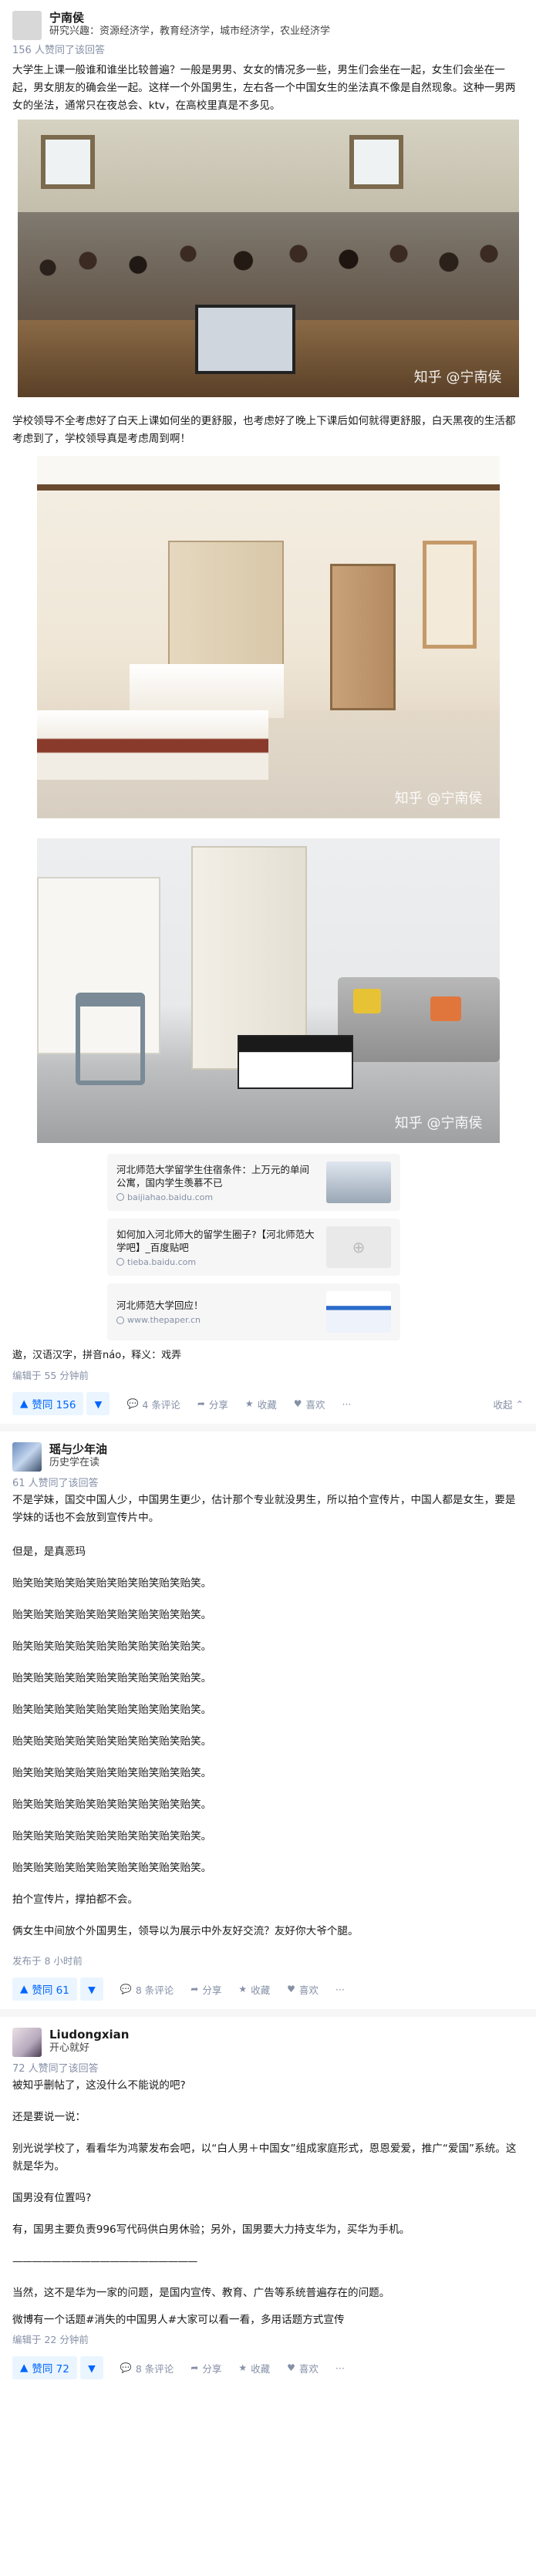  I want to click on photo-door, so click(362, 637).